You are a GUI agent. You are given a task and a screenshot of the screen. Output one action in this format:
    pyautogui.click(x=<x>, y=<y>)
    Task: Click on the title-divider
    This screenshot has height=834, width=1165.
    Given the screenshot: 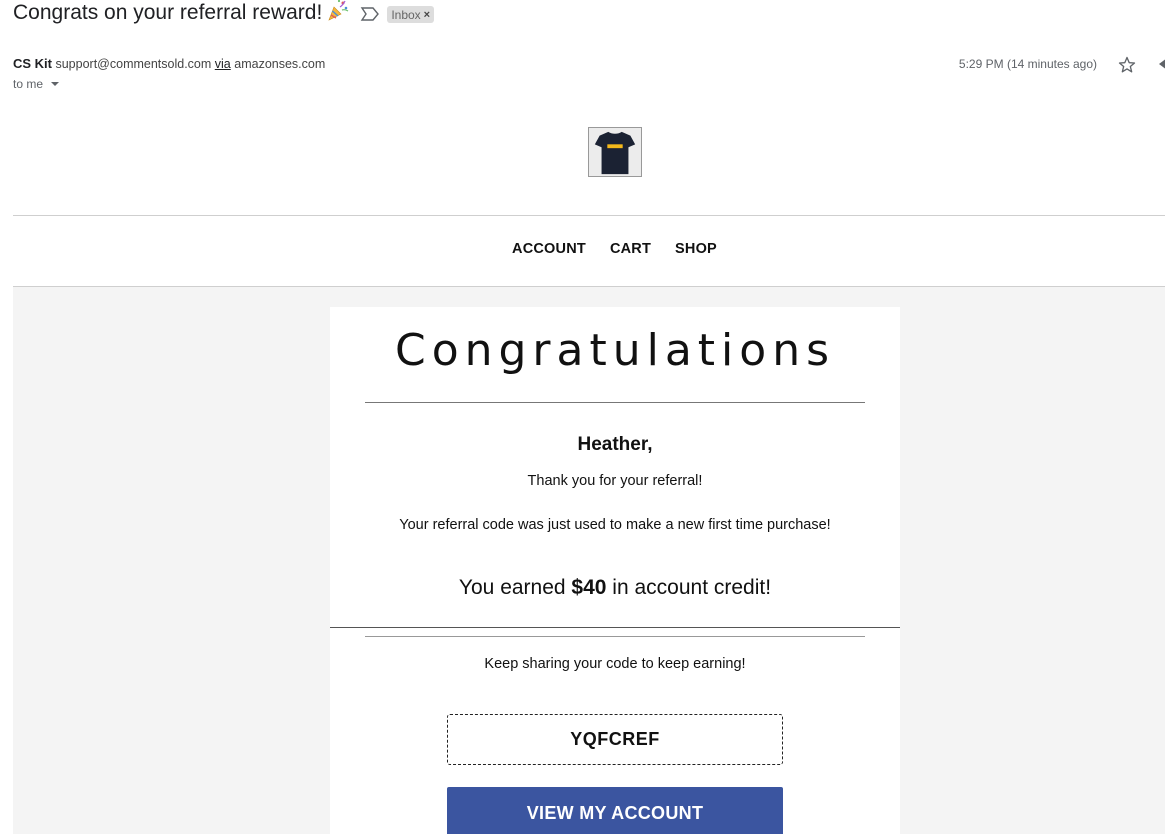 What is the action you would take?
    pyautogui.click(x=615, y=402)
    